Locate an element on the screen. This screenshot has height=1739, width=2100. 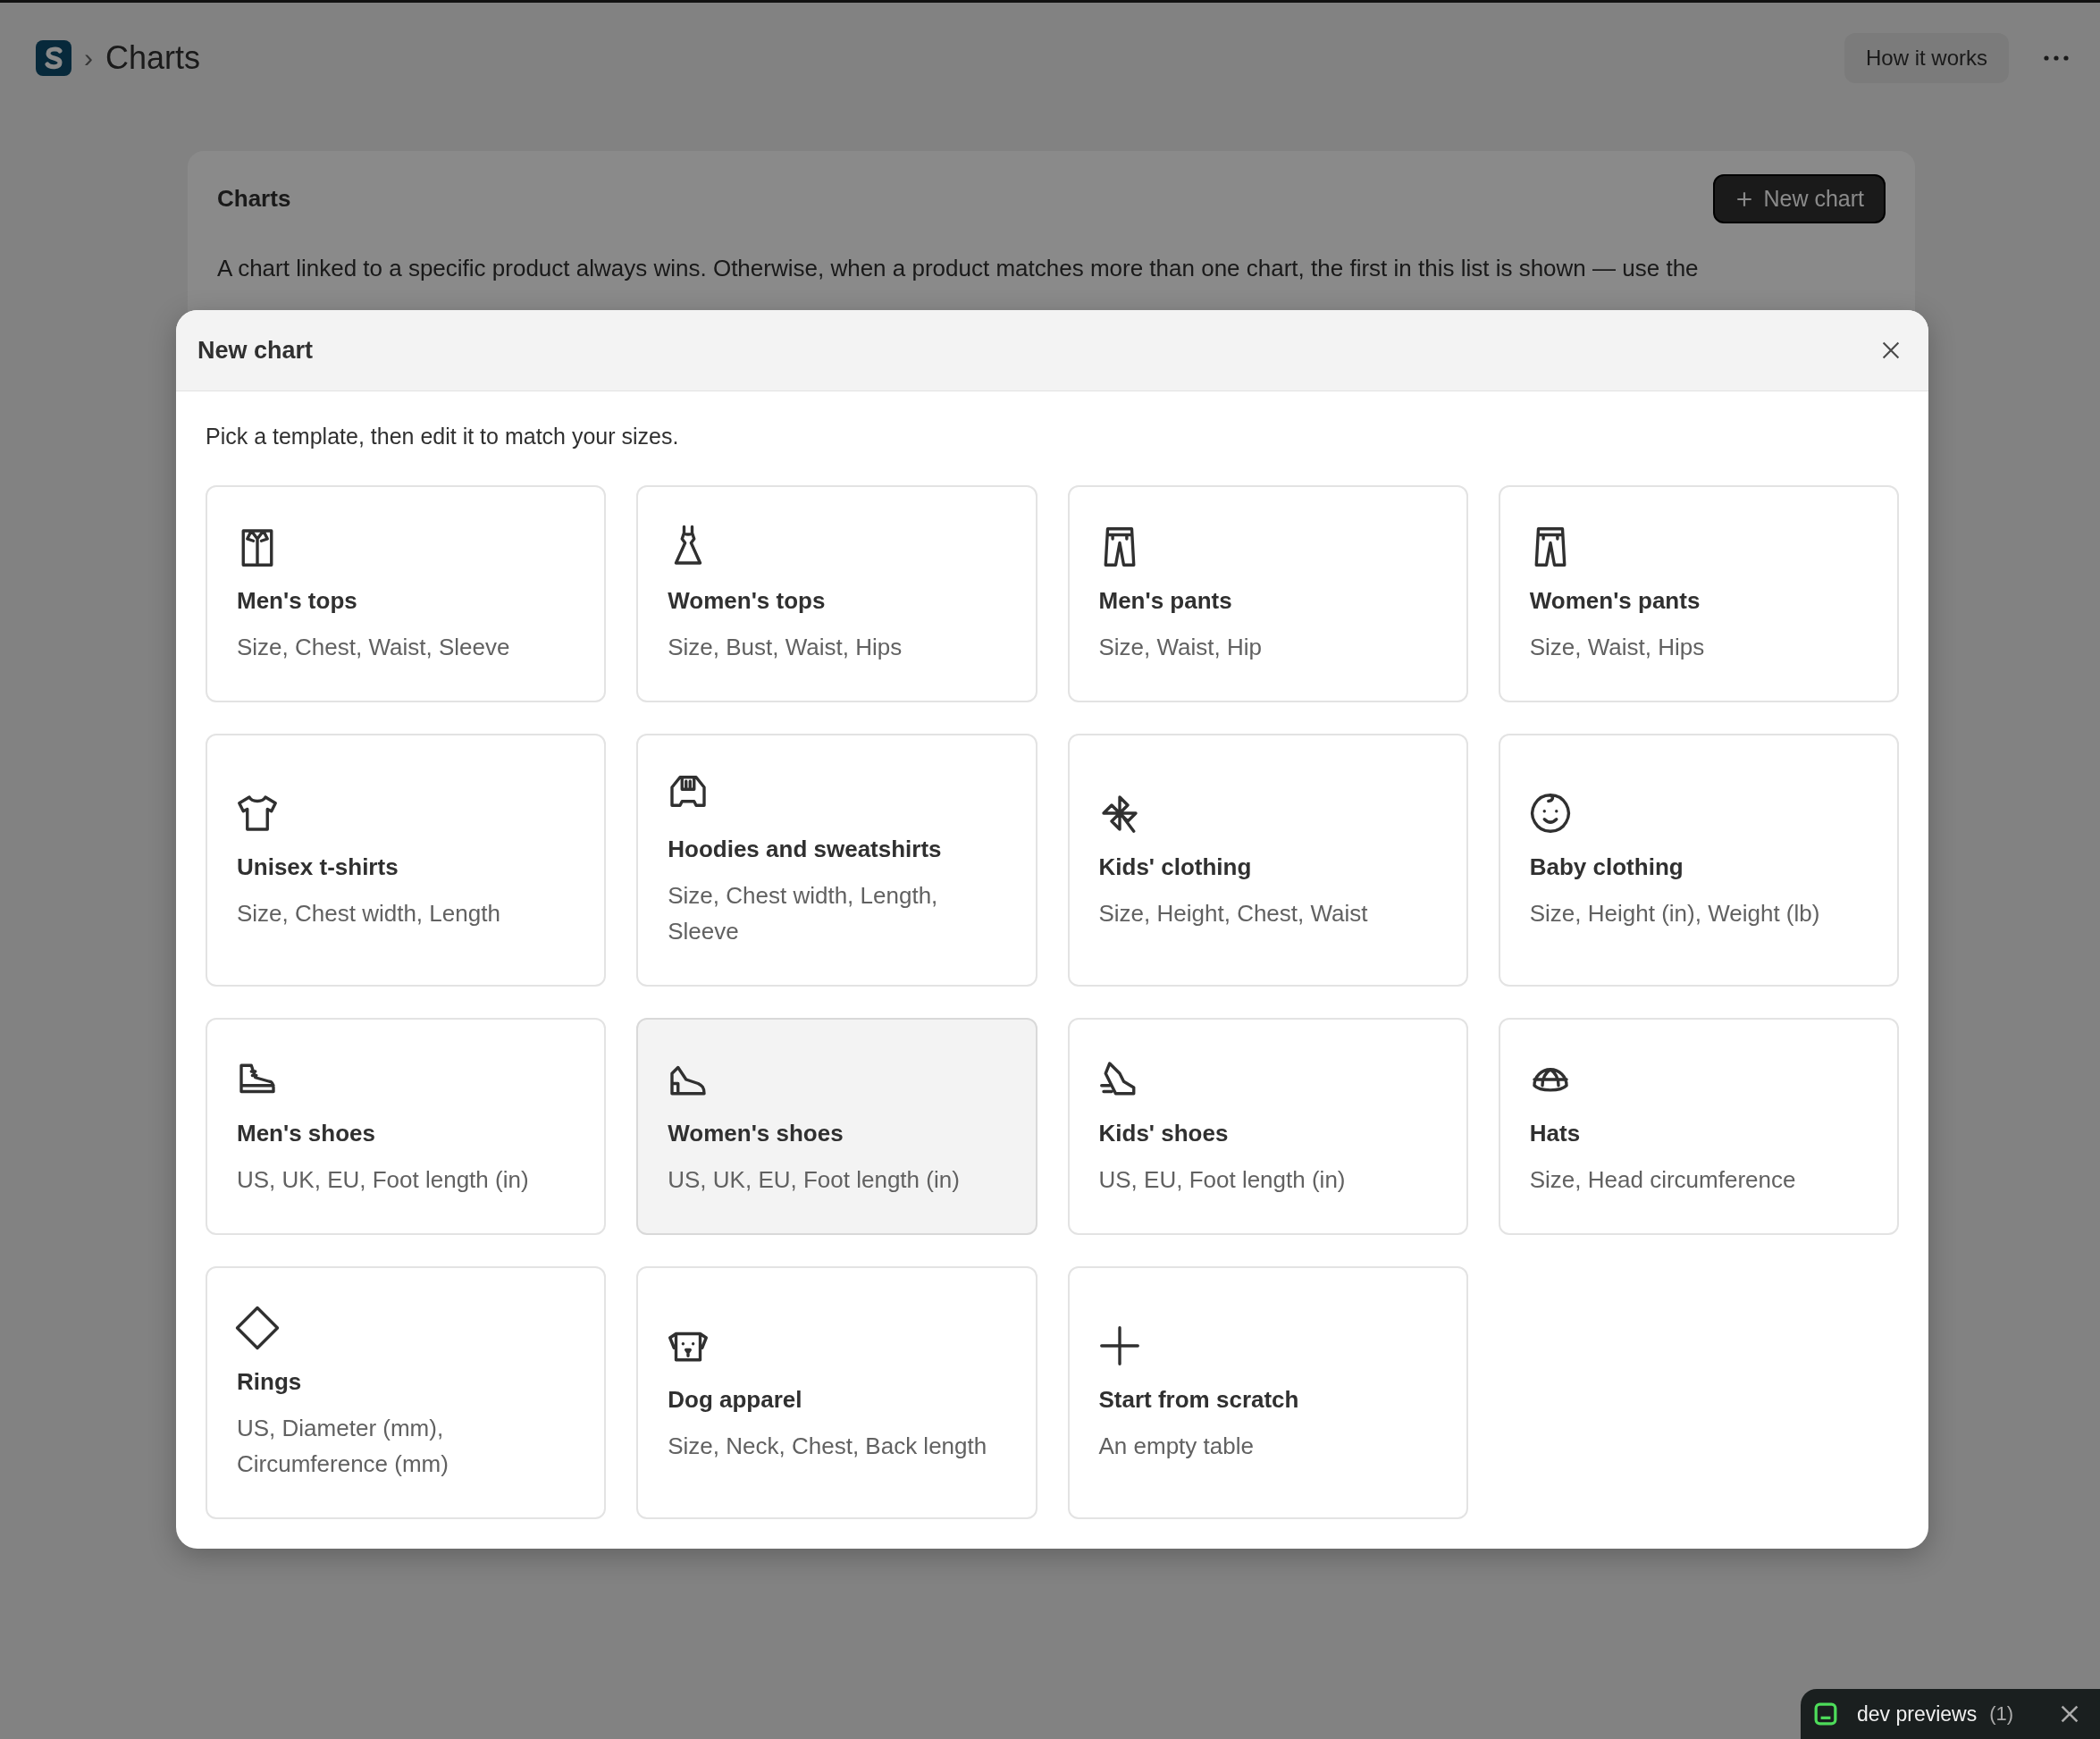
template-card: Women's shoes US, UK, EU, Foot length (in) is located at coordinates (836, 1126).